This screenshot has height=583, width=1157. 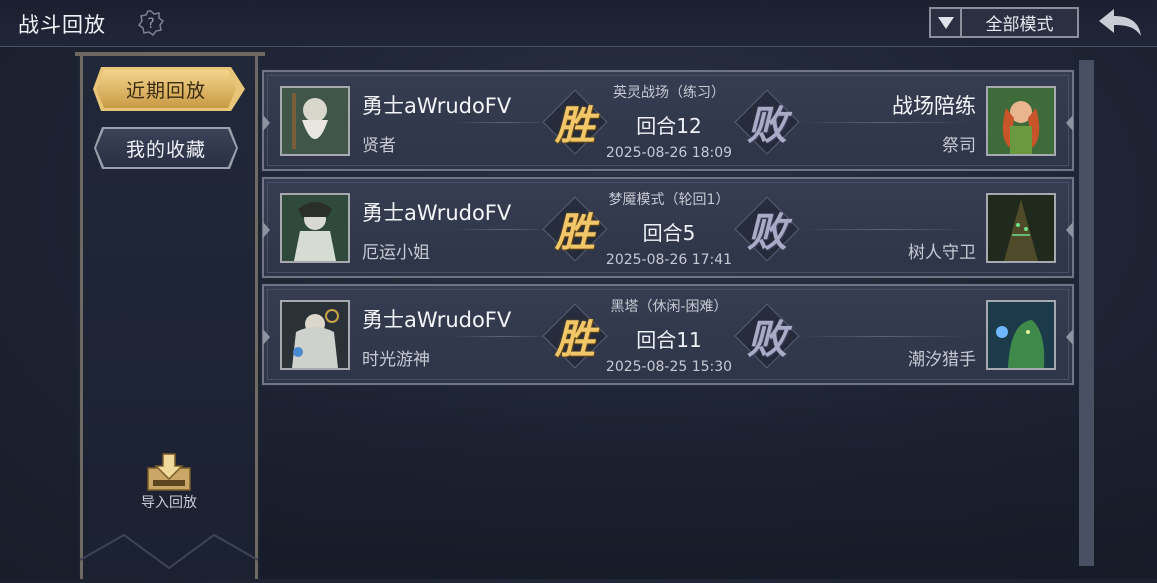 I want to click on tab-recent-replays: 近期回放, so click(x=166, y=89).